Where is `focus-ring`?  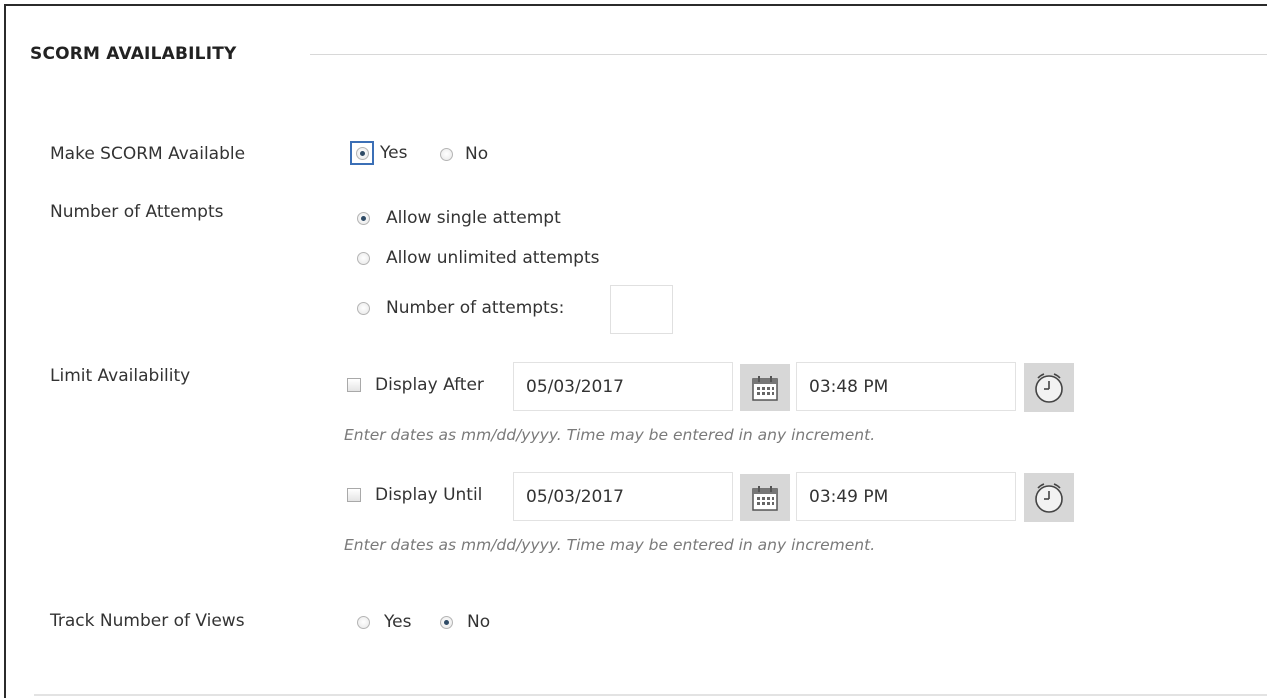
focus-ring is located at coordinates (362, 153).